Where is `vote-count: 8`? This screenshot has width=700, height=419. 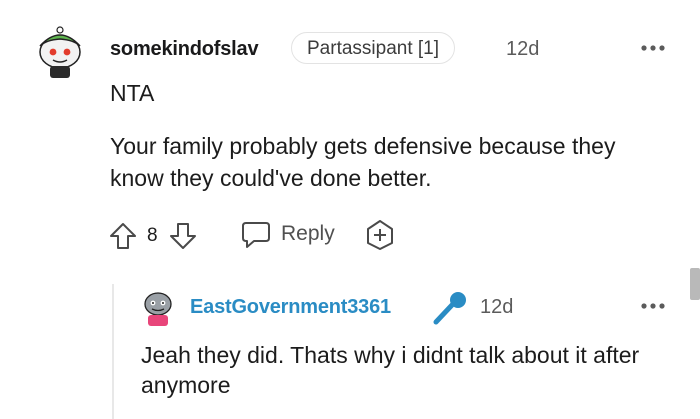 vote-count: 8 is located at coordinates (152, 235).